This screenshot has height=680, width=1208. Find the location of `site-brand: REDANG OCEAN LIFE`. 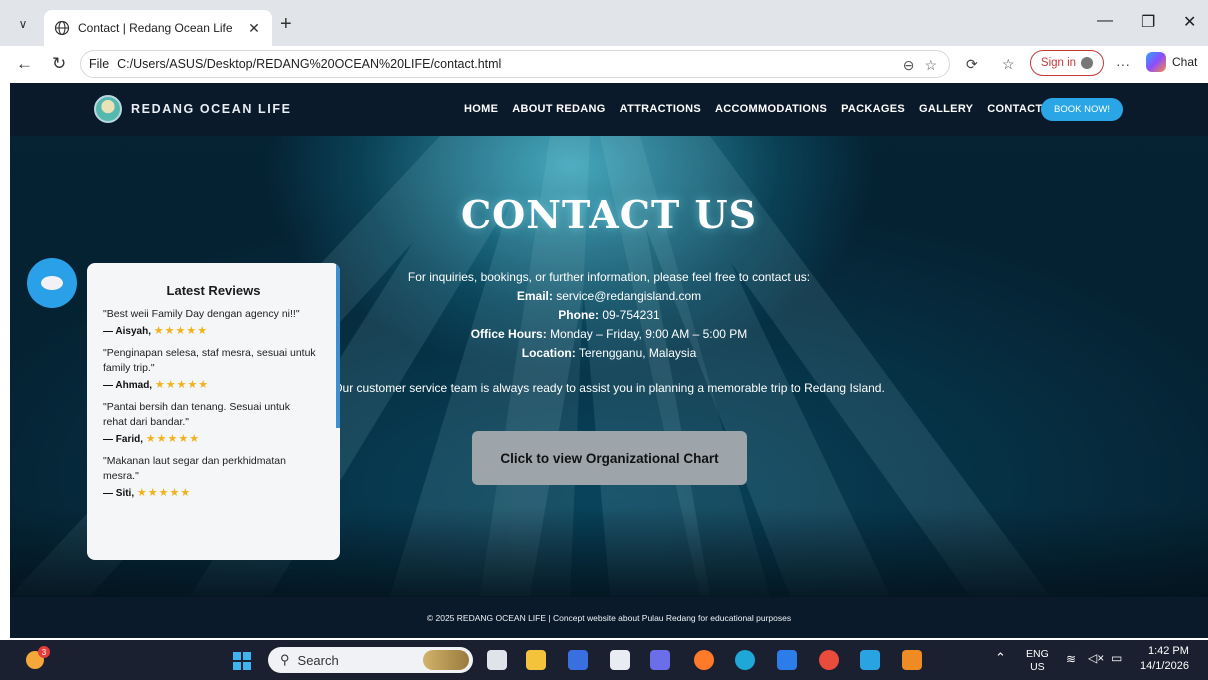

site-brand: REDANG OCEAN LIFE is located at coordinates (193, 109).